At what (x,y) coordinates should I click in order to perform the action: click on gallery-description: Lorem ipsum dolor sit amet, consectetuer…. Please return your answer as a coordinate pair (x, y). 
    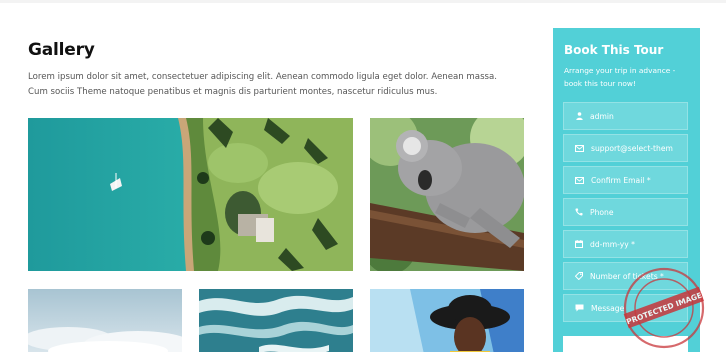
    Looking at the image, I should click on (263, 84).